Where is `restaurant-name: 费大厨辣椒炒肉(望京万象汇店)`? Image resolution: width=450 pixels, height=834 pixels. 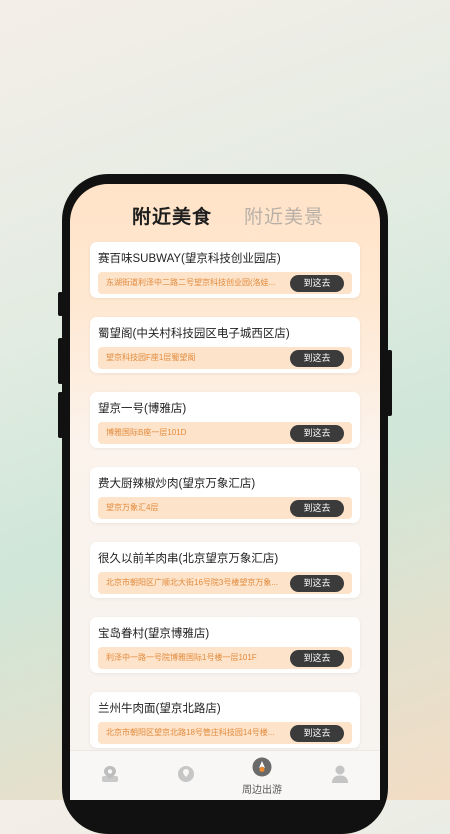 restaurant-name: 费大厨辣椒炒肉(望京万象汇店) is located at coordinates (177, 484).